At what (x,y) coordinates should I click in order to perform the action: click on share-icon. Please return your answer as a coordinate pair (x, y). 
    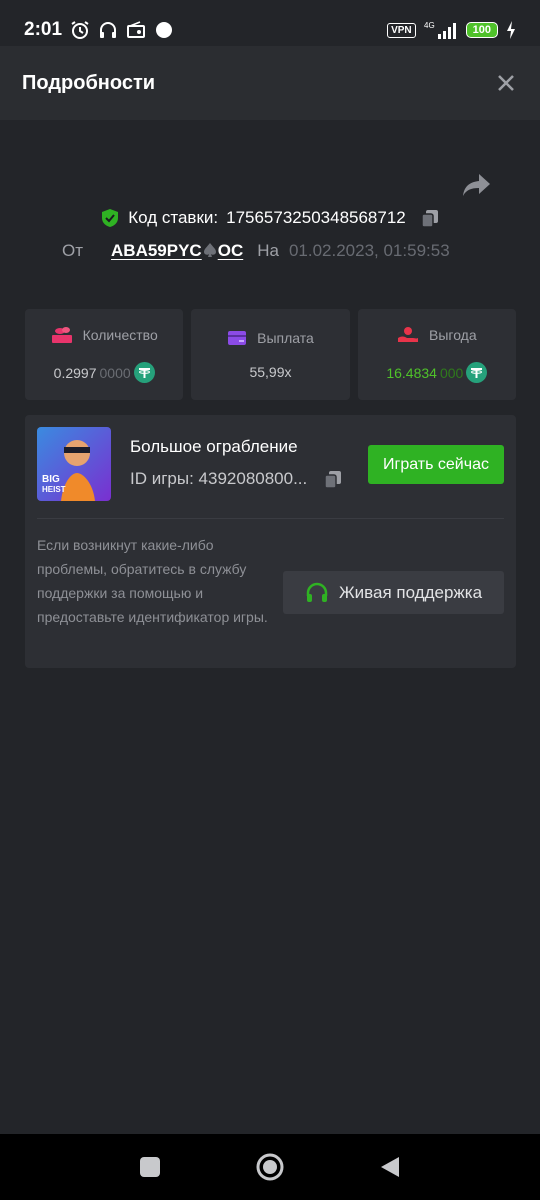
    Looking at the image, I should click on (477, 185).